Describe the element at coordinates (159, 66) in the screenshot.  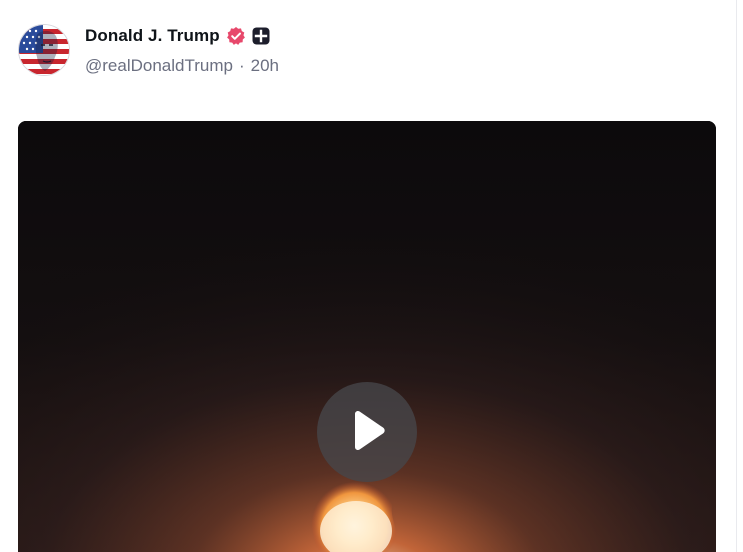
I see `author-handle: @realDonaldTrump` at that location.